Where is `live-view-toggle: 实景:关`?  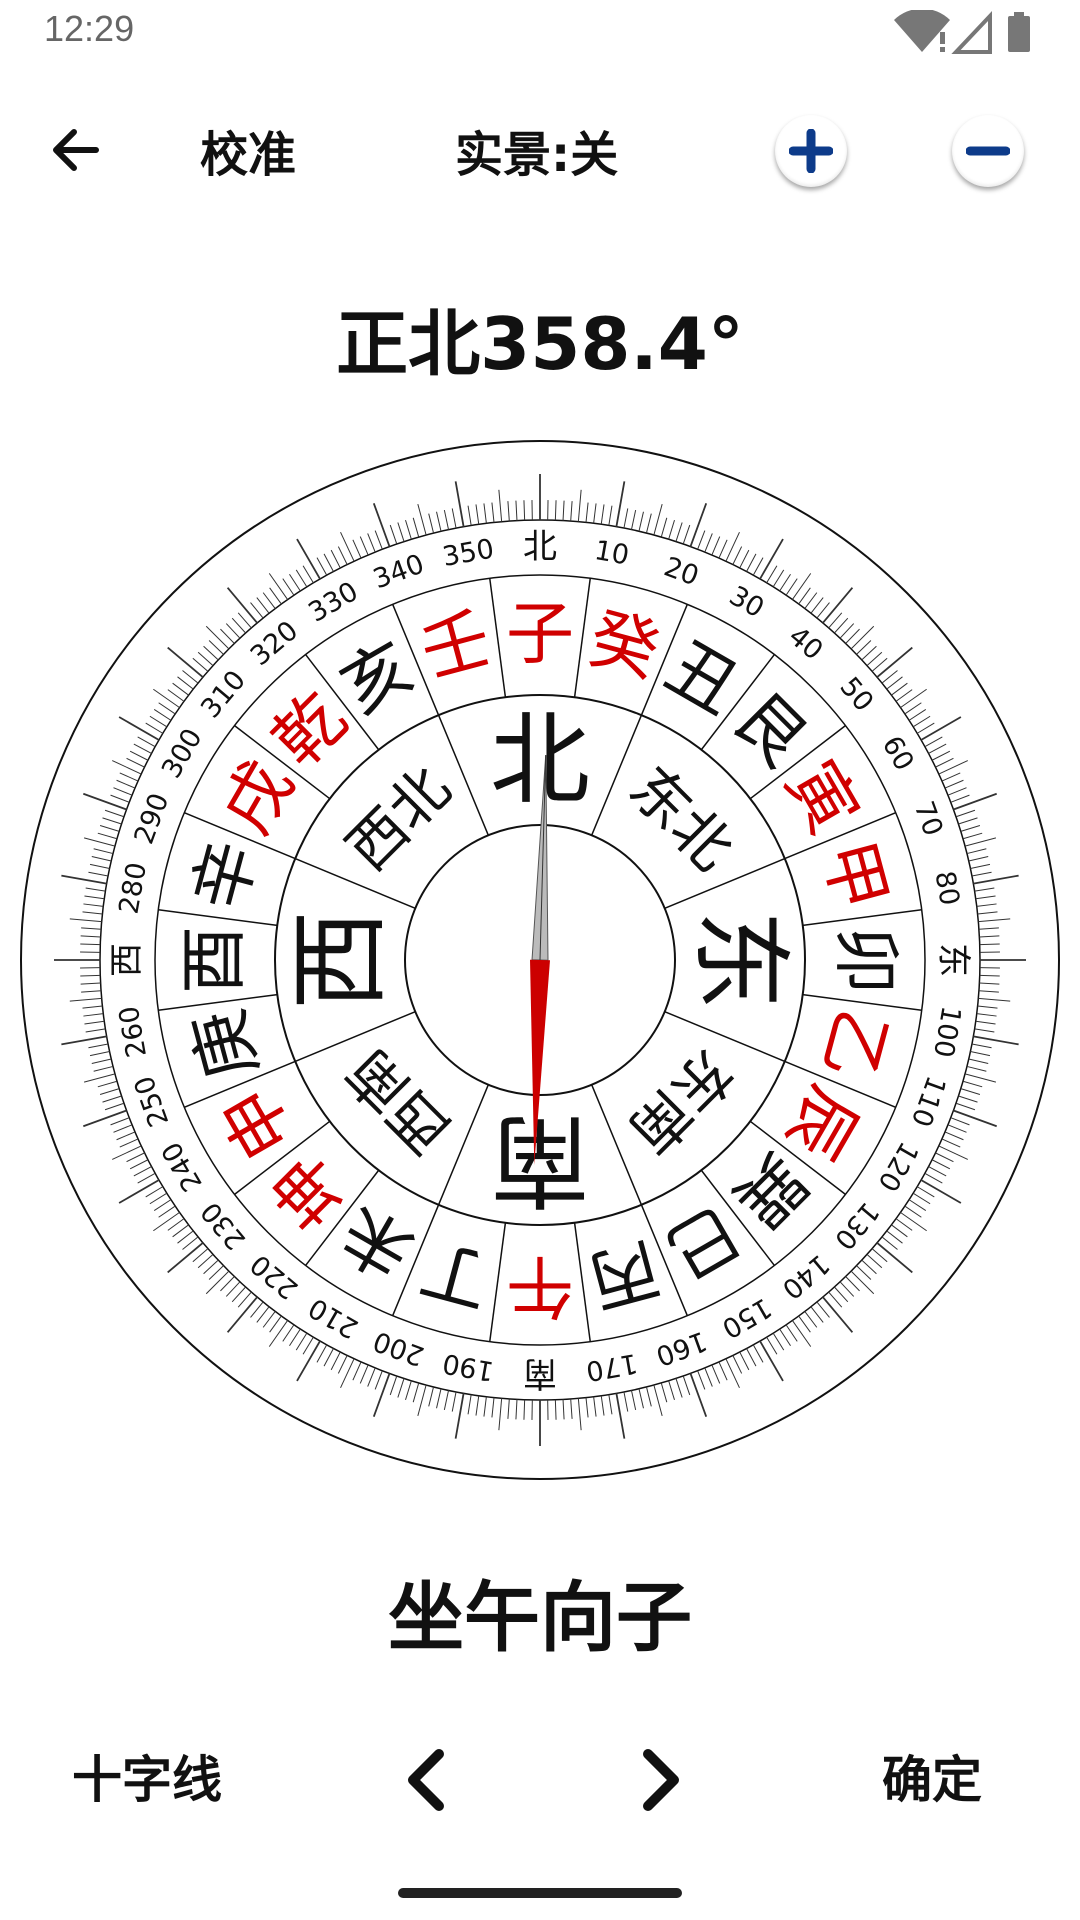 live-view-toggle: 实景:关 is located at coordinates (536, 150).